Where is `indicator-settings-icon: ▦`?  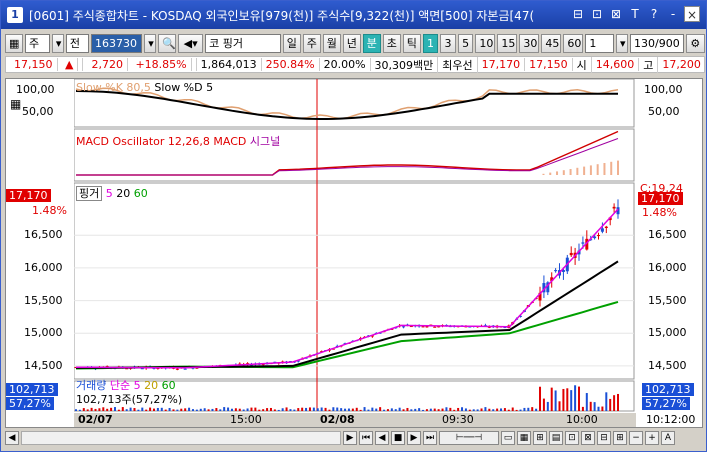
indicator-settings-icon: ▦ is located at coordinates (15, 104).